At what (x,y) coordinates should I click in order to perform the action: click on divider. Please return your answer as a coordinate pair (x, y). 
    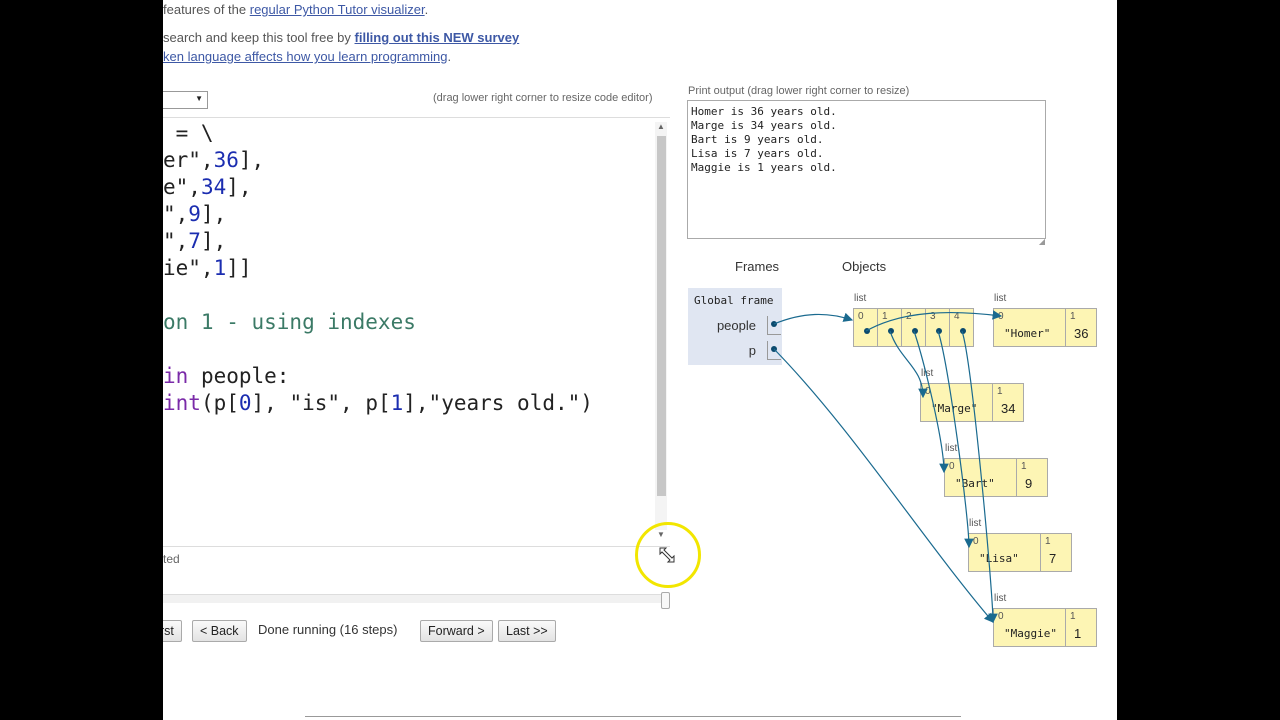
    Looking at the image, I should click on (633, 716).